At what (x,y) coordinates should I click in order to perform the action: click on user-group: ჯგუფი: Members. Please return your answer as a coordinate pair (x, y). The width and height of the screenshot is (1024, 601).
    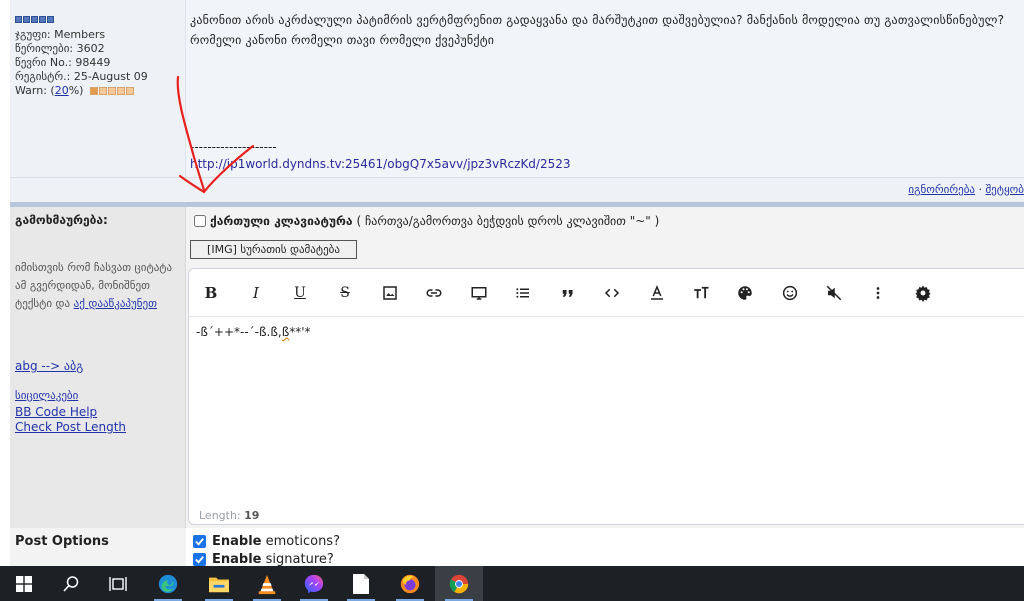
    Looking at the image, I should click on (60, 34).